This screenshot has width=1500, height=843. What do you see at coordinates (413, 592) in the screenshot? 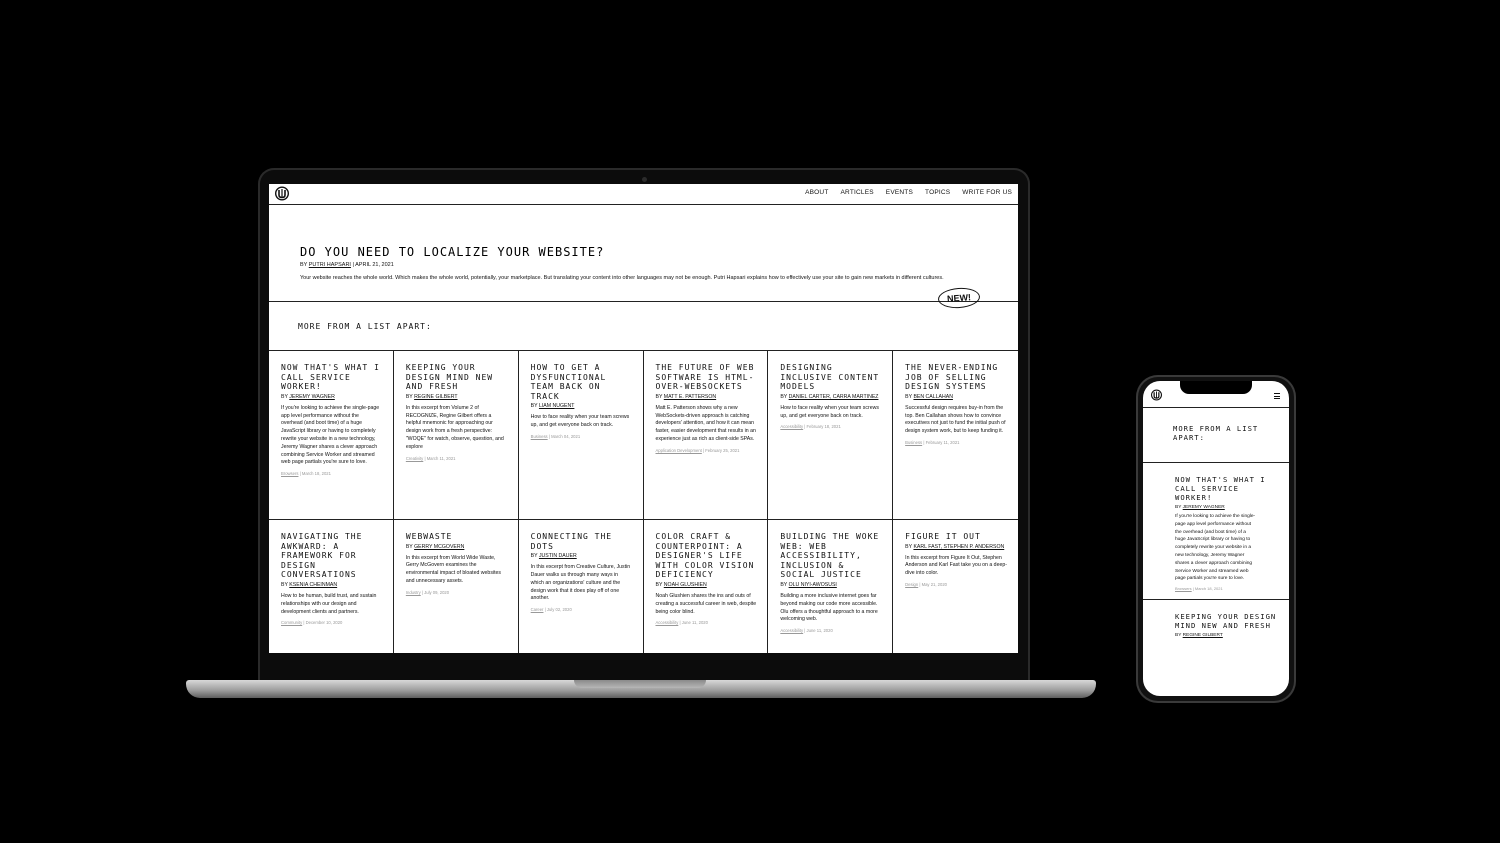
I see `topic-link: Industry` at bounding box center [413, 592].